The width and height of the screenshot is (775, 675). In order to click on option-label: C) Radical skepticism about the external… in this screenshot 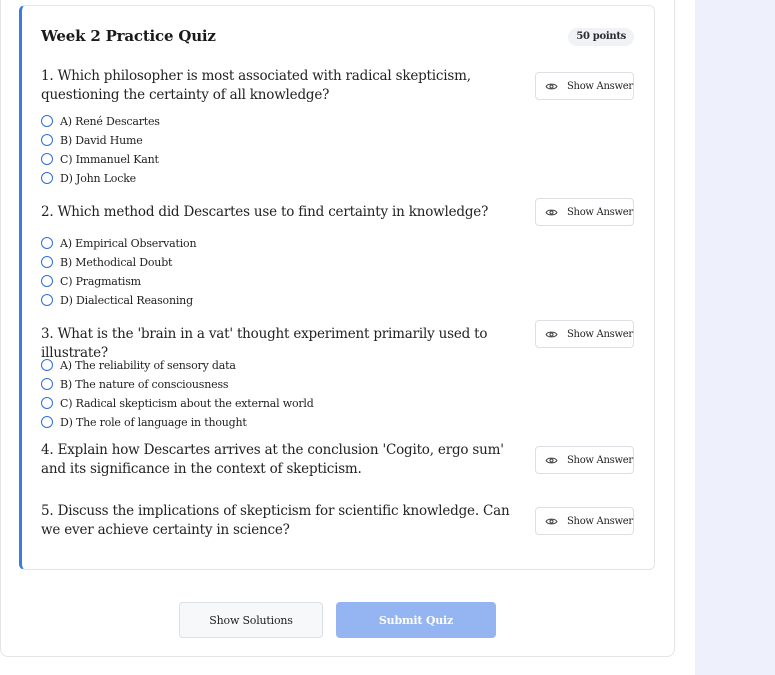, I will do `click(187, 403)`.